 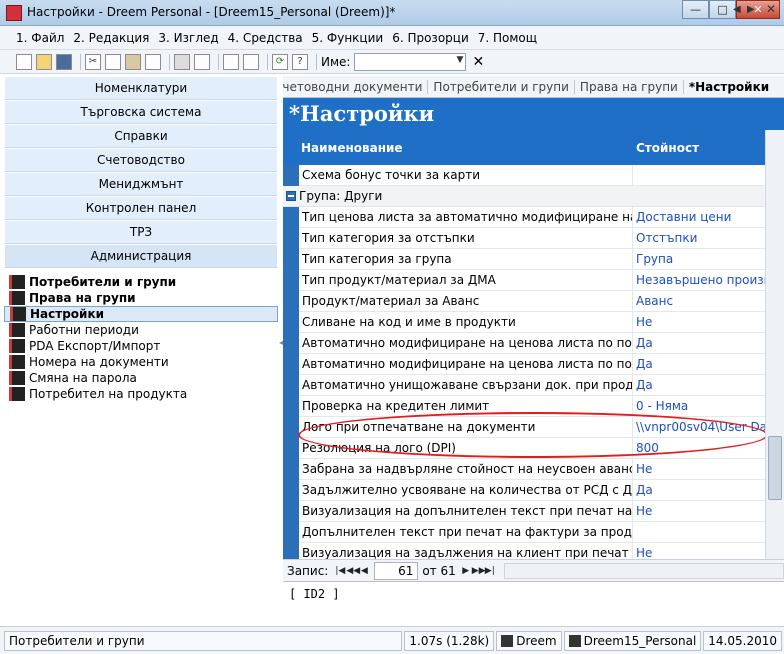 What do you see at coordinates (501, 86) in the screenshot?
I see `tab-users-groups: Потребители и групи` at bounding box center [501, 86].